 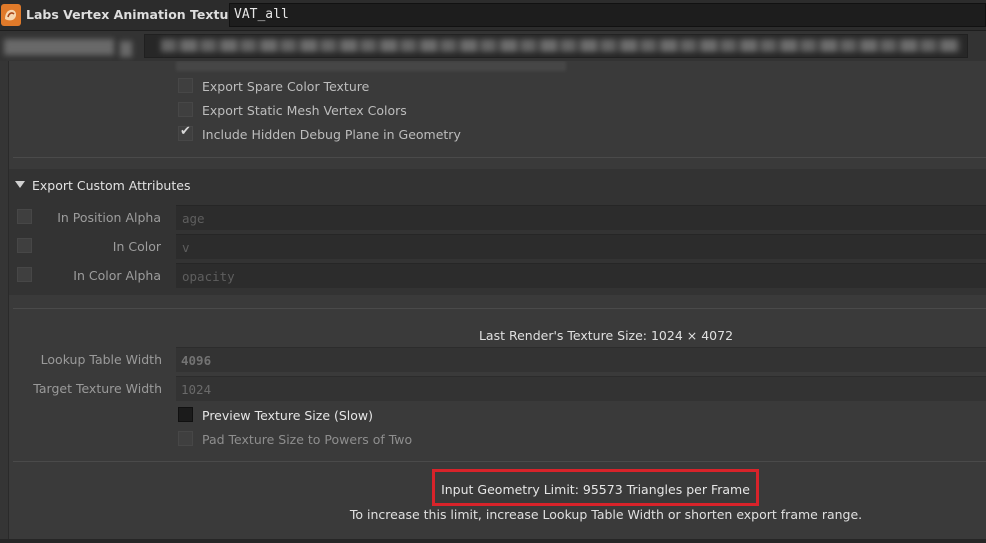 I want to click on checkmark-icon: ✔, so click(x=185, y=131).